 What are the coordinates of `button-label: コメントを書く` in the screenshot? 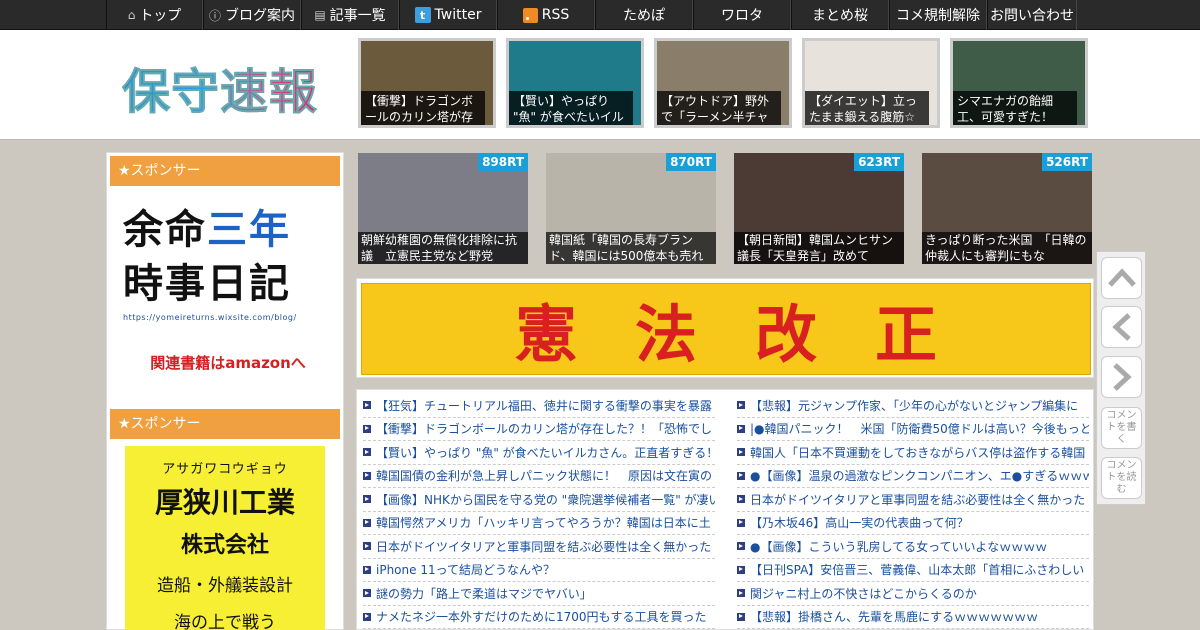 It's located at (1121, 427).